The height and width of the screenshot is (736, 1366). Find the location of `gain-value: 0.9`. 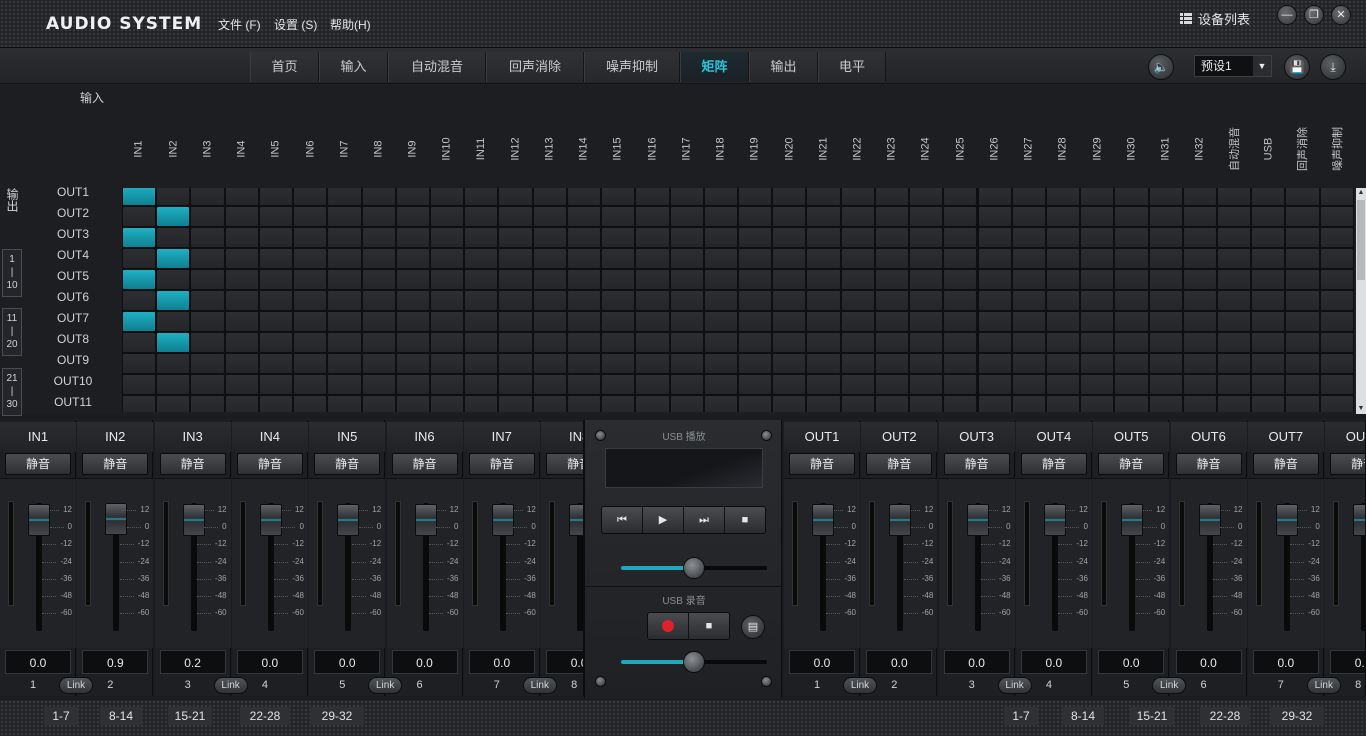

gain-value: 0.9 is located at coordinates (115, 662).